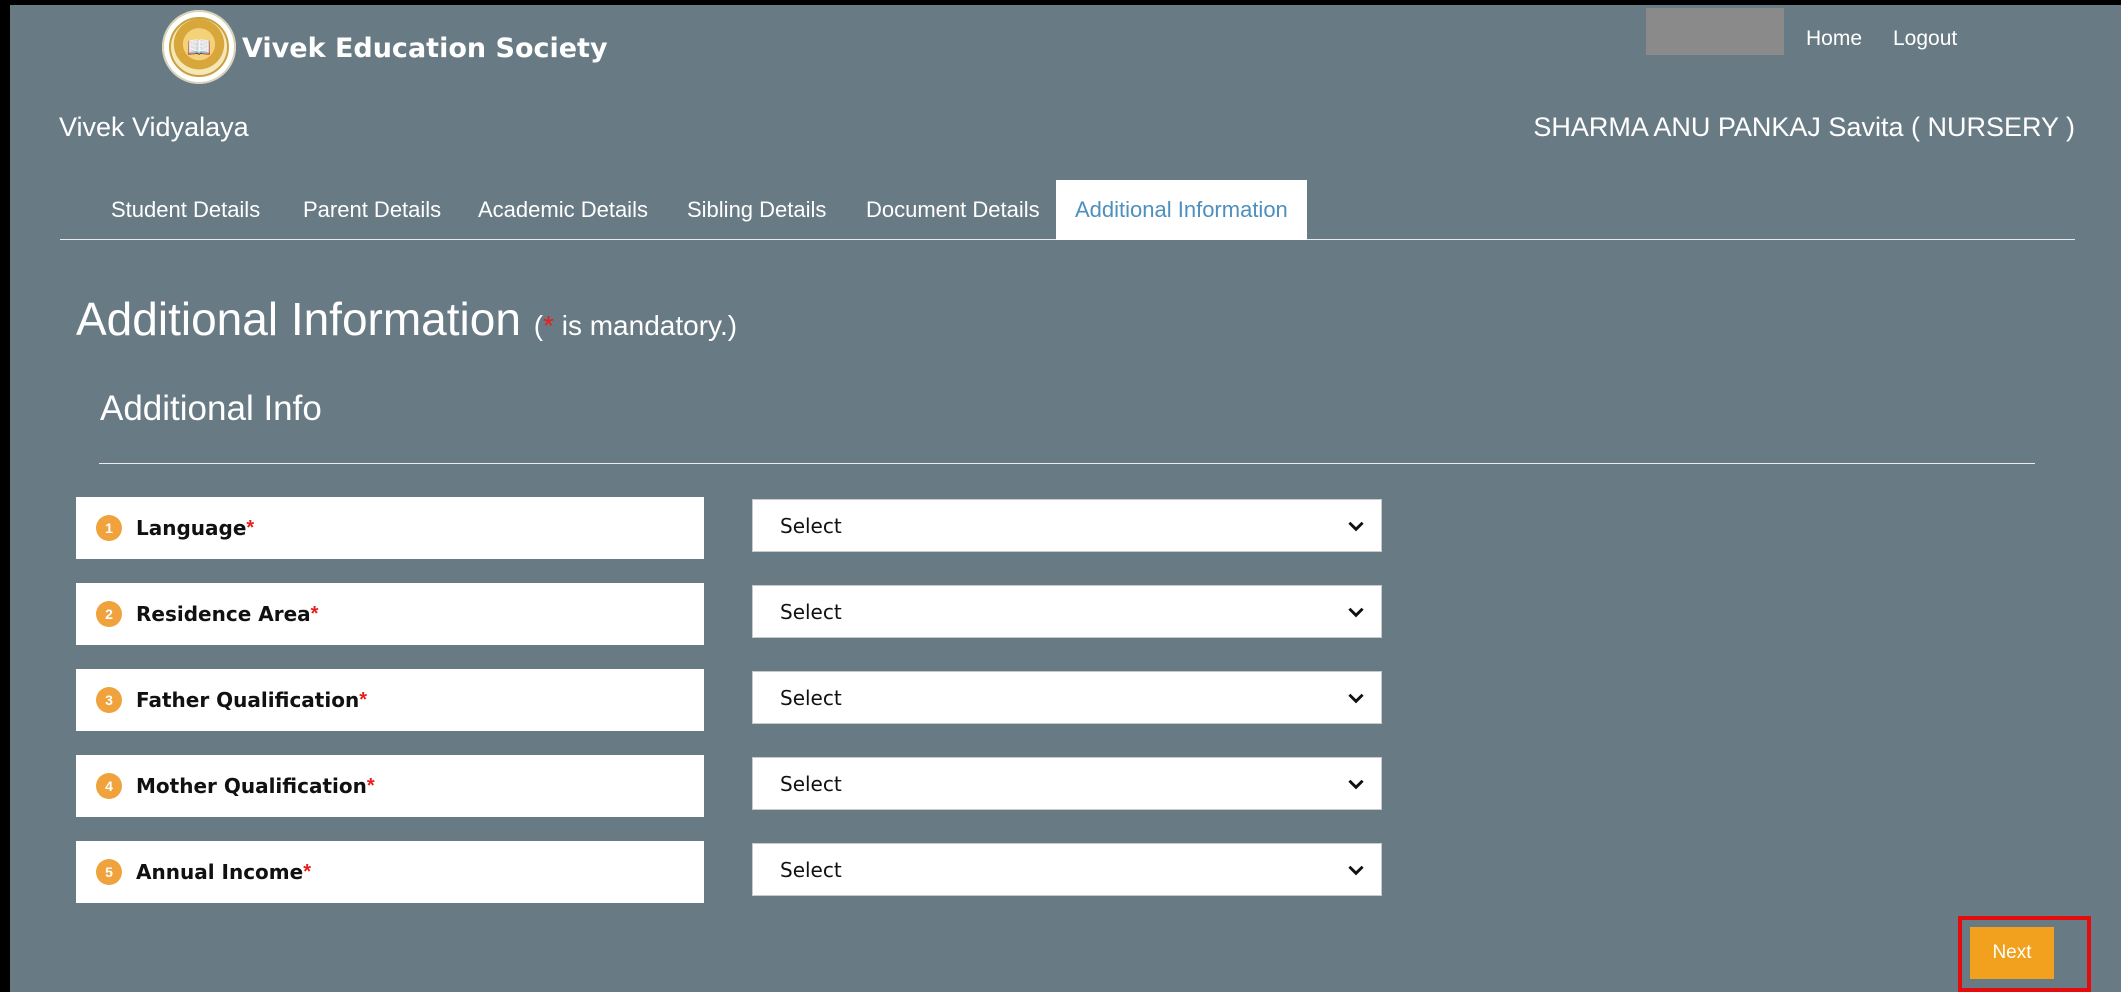 This screenshot has width=2121, height=992. What do you see at coordinates (1067, 525) in the screenshot?
I see `language-select: Select` at bounding box center [1067, 525].